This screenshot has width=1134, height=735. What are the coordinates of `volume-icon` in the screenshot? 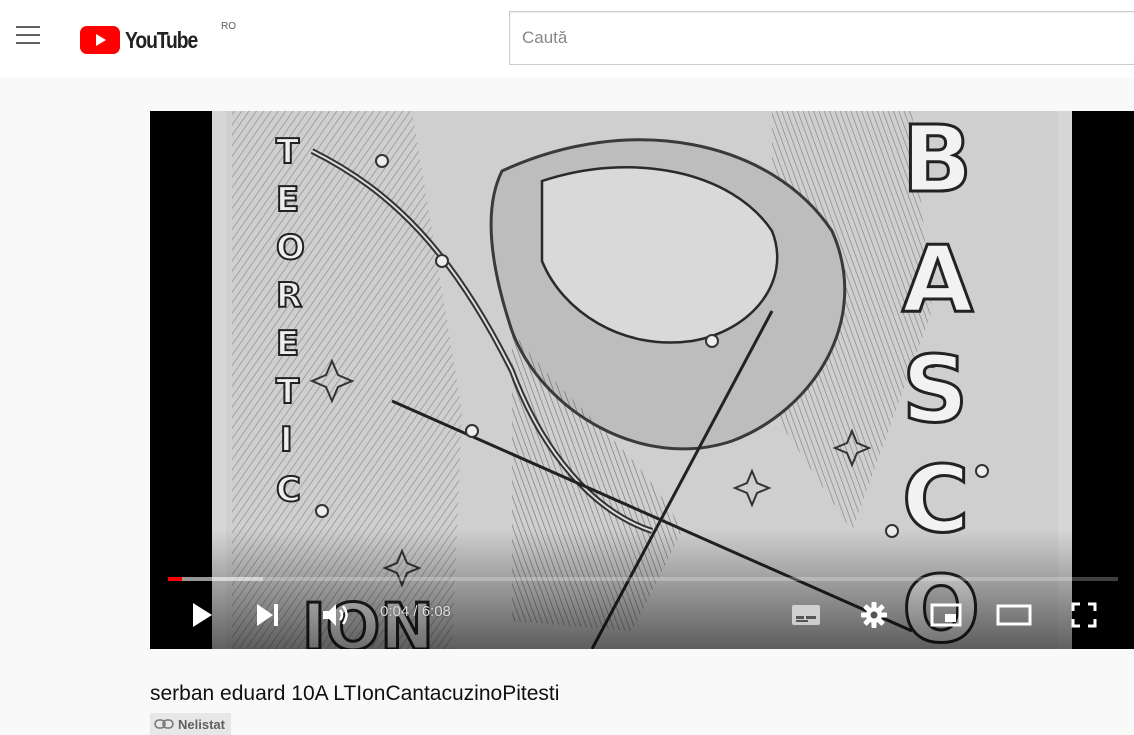 It's located at (335, 615).